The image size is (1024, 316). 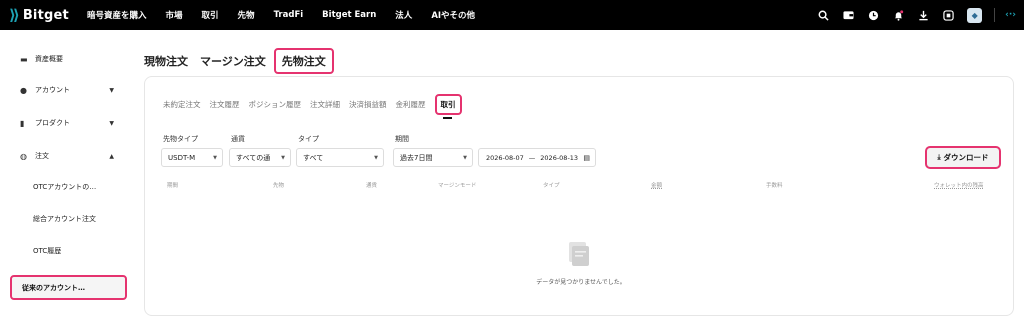 I want to click on sidebar-item-assets: ▬ 資産概要, so click(x=41, y=59).